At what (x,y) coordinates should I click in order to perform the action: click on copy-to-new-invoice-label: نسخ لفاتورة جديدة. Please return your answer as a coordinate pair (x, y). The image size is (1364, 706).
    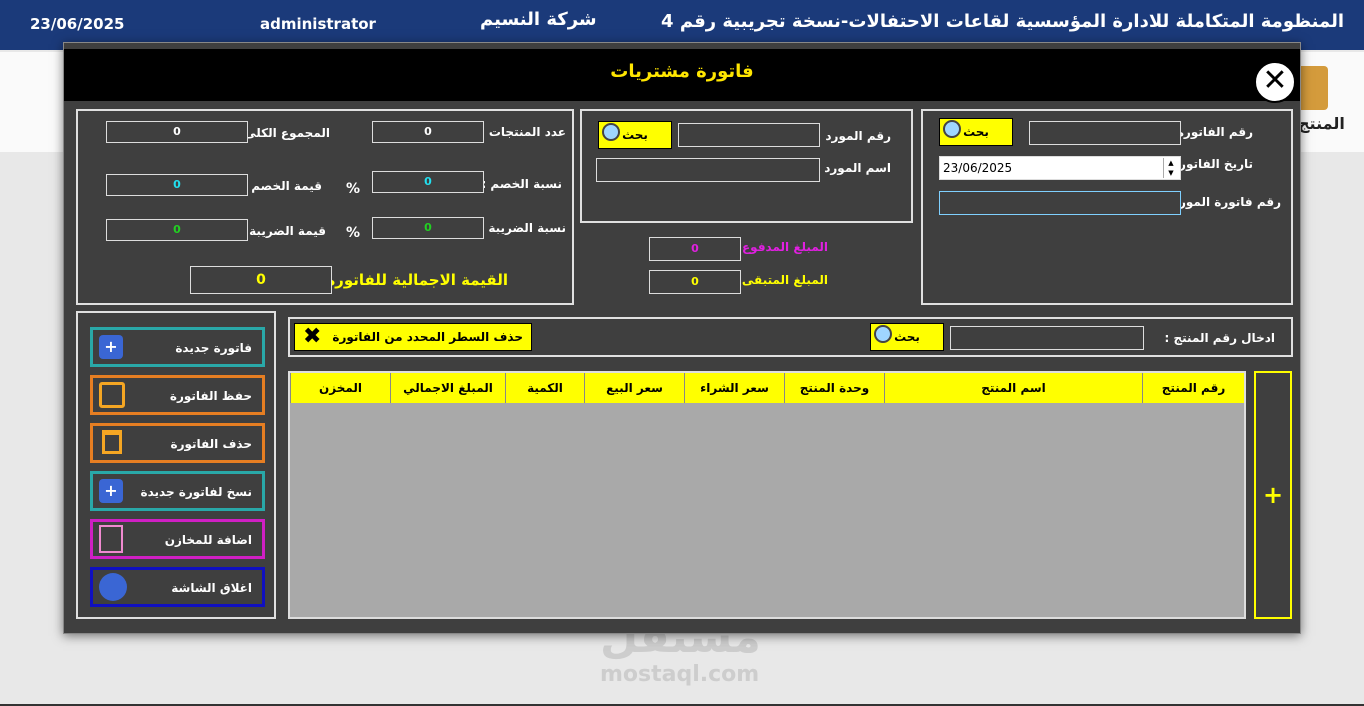
    Looking at the image, I should click on (196, 492).